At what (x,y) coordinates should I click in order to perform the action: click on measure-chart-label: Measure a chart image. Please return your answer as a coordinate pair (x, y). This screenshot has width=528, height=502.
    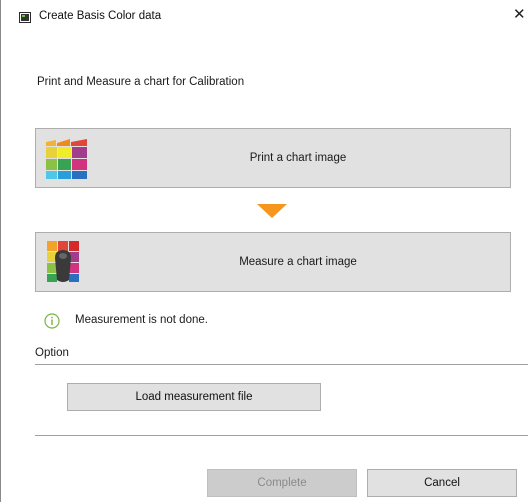
    Looking at the image, I should click on (298, 262).